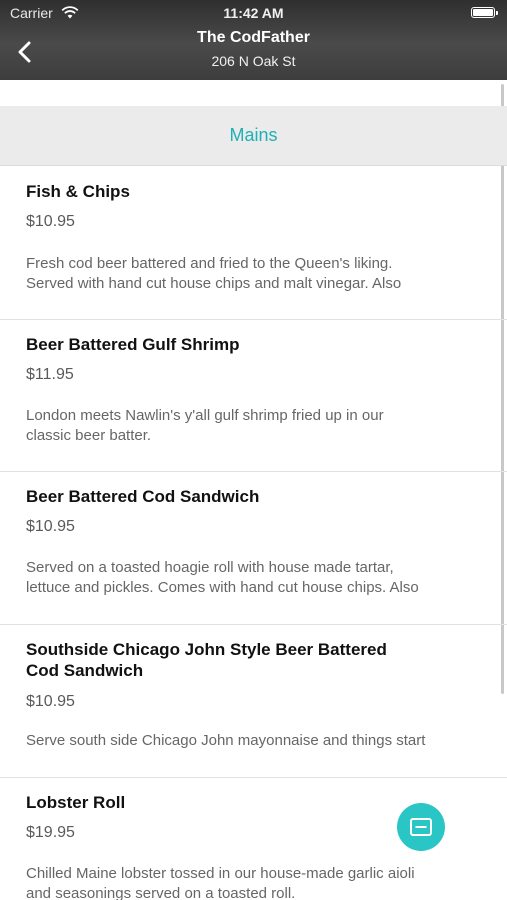 This screenshot has width=507, height=900. What do you see at coordinates (89, 435) in the screenshot?
I see `item-description: classic beer batter.` at bounding box center [89, 435].